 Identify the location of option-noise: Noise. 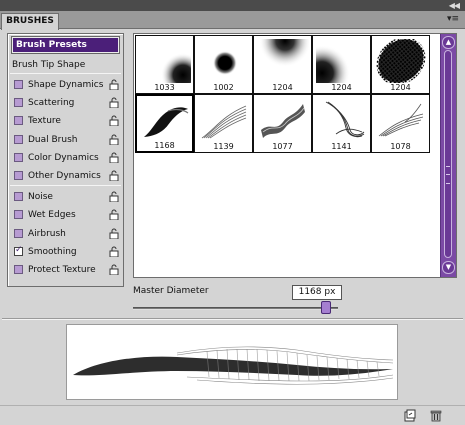
(65, 197).